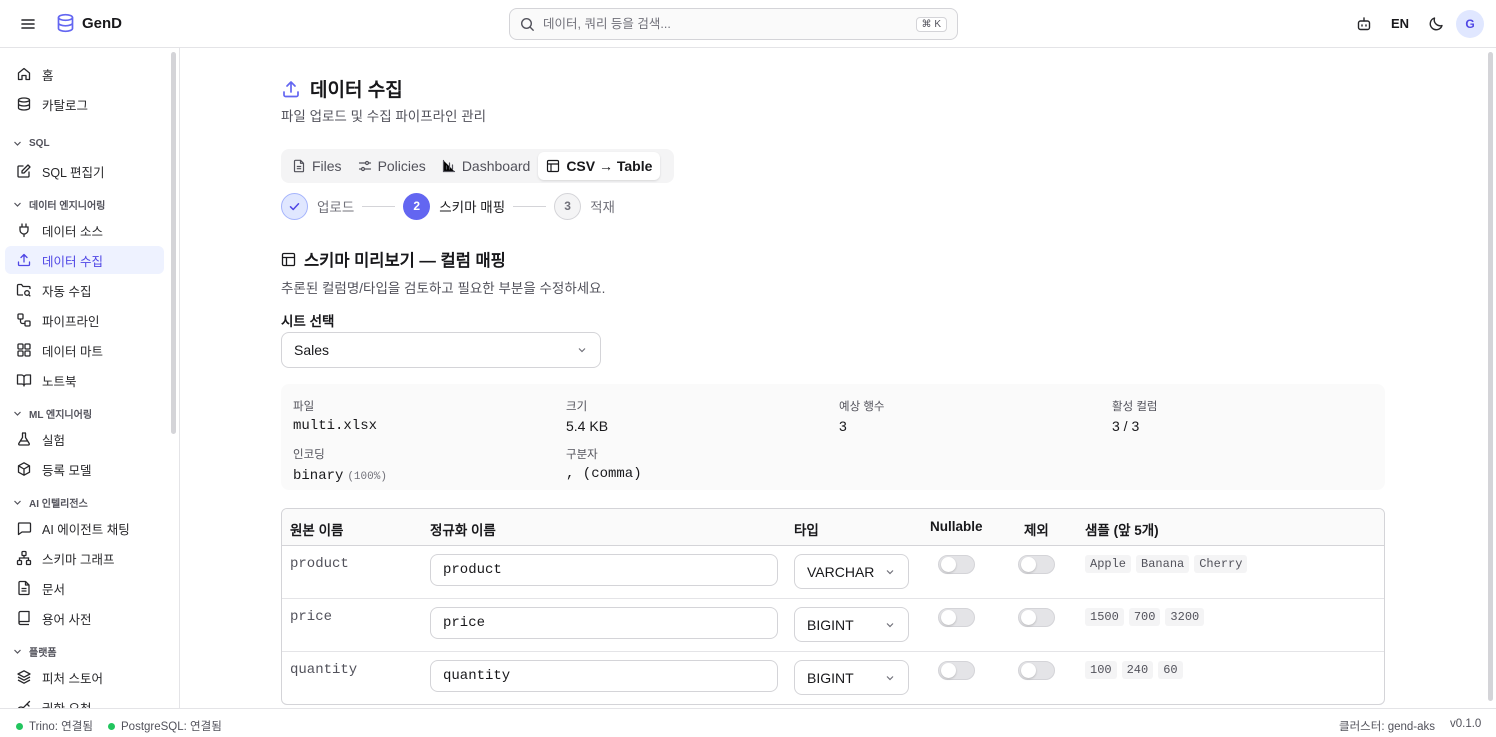 Image resolution: width=1496 pixels, height=737 pixels. What do you see at coordinates (609, 166) in the screenshot?
I see `tab-label: CSV → Table` at bounding box center [609, 166].